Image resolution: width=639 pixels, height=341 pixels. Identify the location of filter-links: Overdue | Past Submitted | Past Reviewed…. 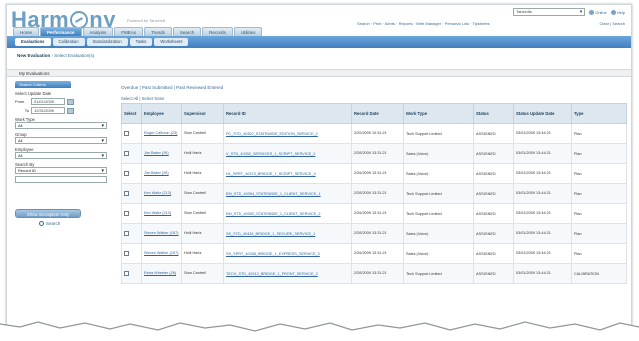
(373, 87).